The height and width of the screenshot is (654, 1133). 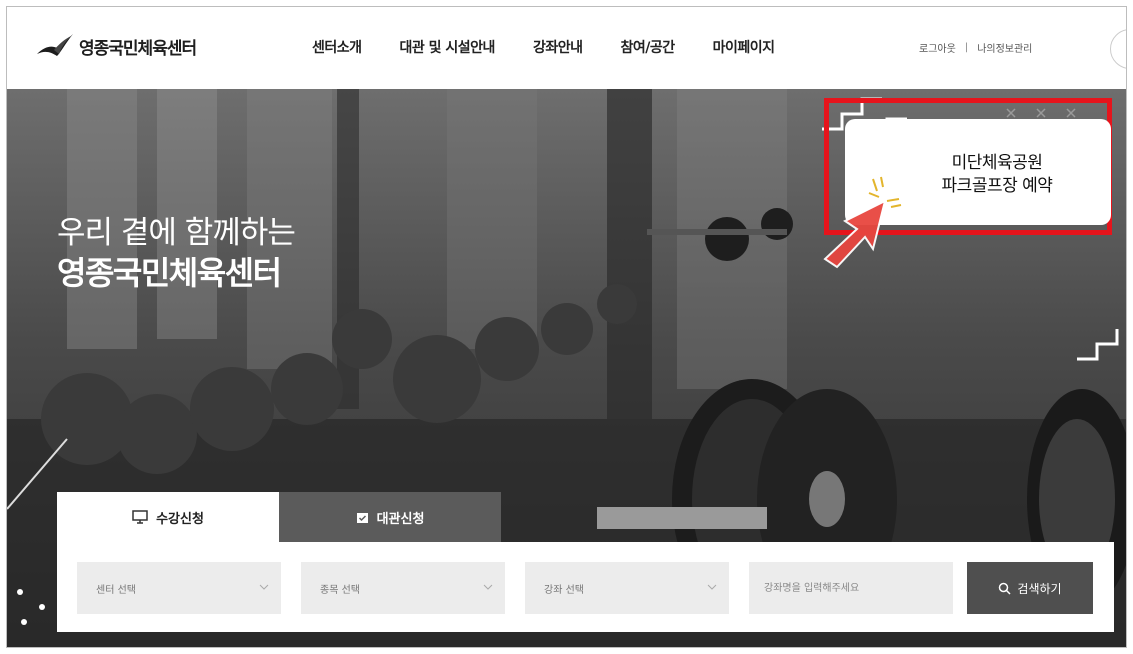 What do you see at coordinates (176, 253) in the screenshot?
I see `hero-title: 우리 곁에 함께하는 영종국민체육센터` at bounding box center [176, 253].